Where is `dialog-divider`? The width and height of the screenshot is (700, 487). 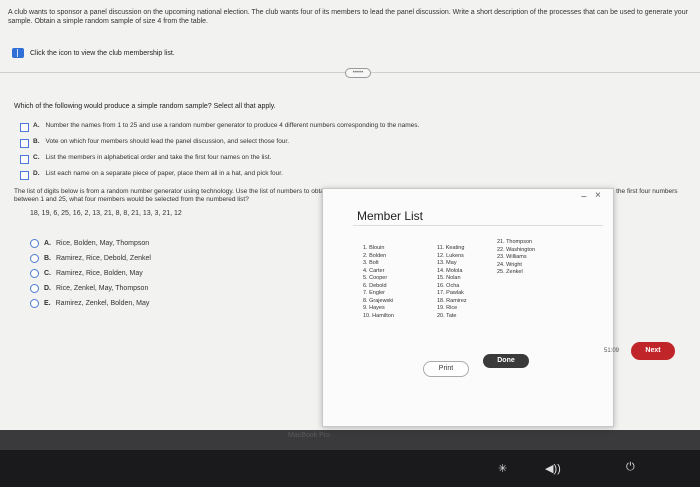
dialog-divider is located at coordinates (478, 225).